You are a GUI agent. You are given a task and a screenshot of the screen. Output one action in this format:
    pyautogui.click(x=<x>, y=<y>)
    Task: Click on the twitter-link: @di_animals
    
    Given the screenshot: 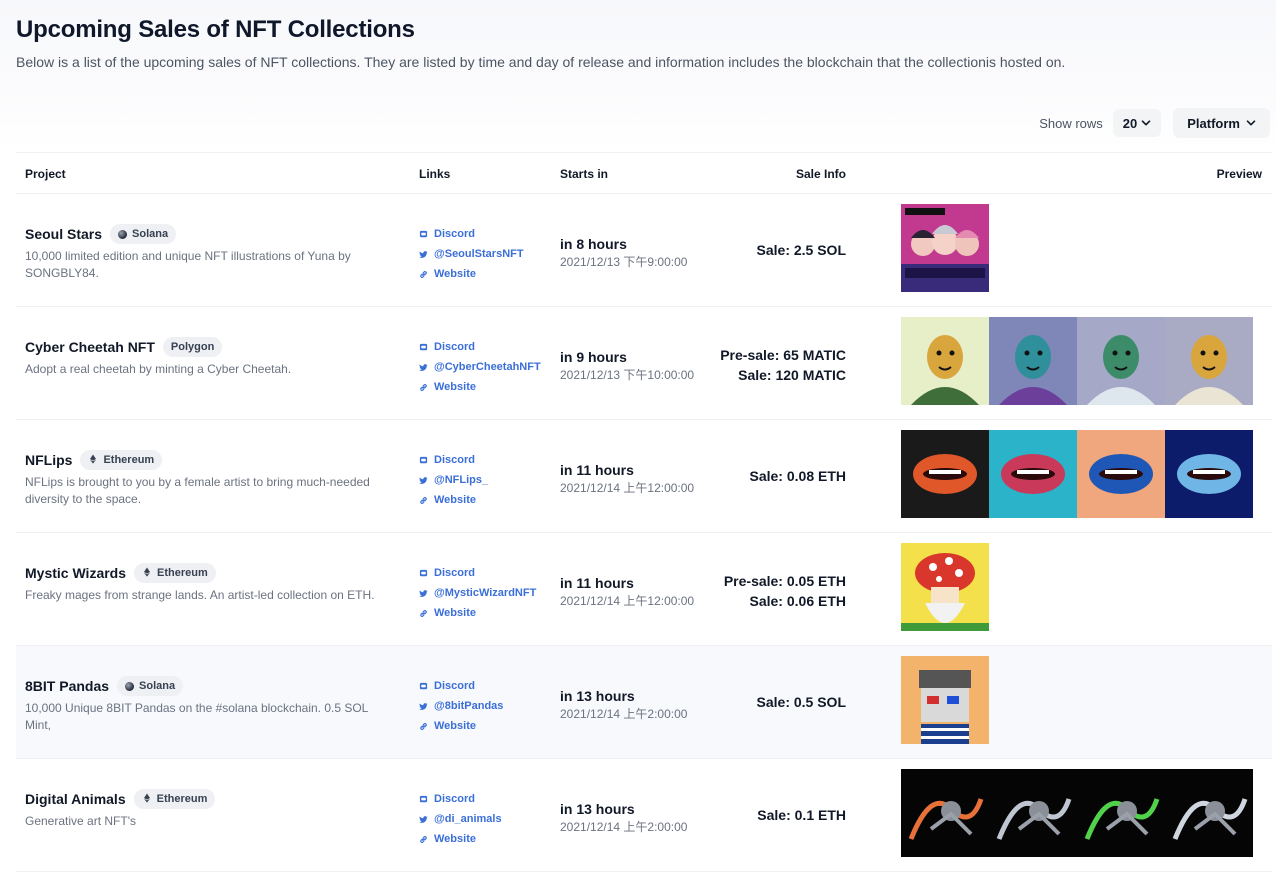 What is the action you would take?
    pyautogui.click(x=460, y=819)
    